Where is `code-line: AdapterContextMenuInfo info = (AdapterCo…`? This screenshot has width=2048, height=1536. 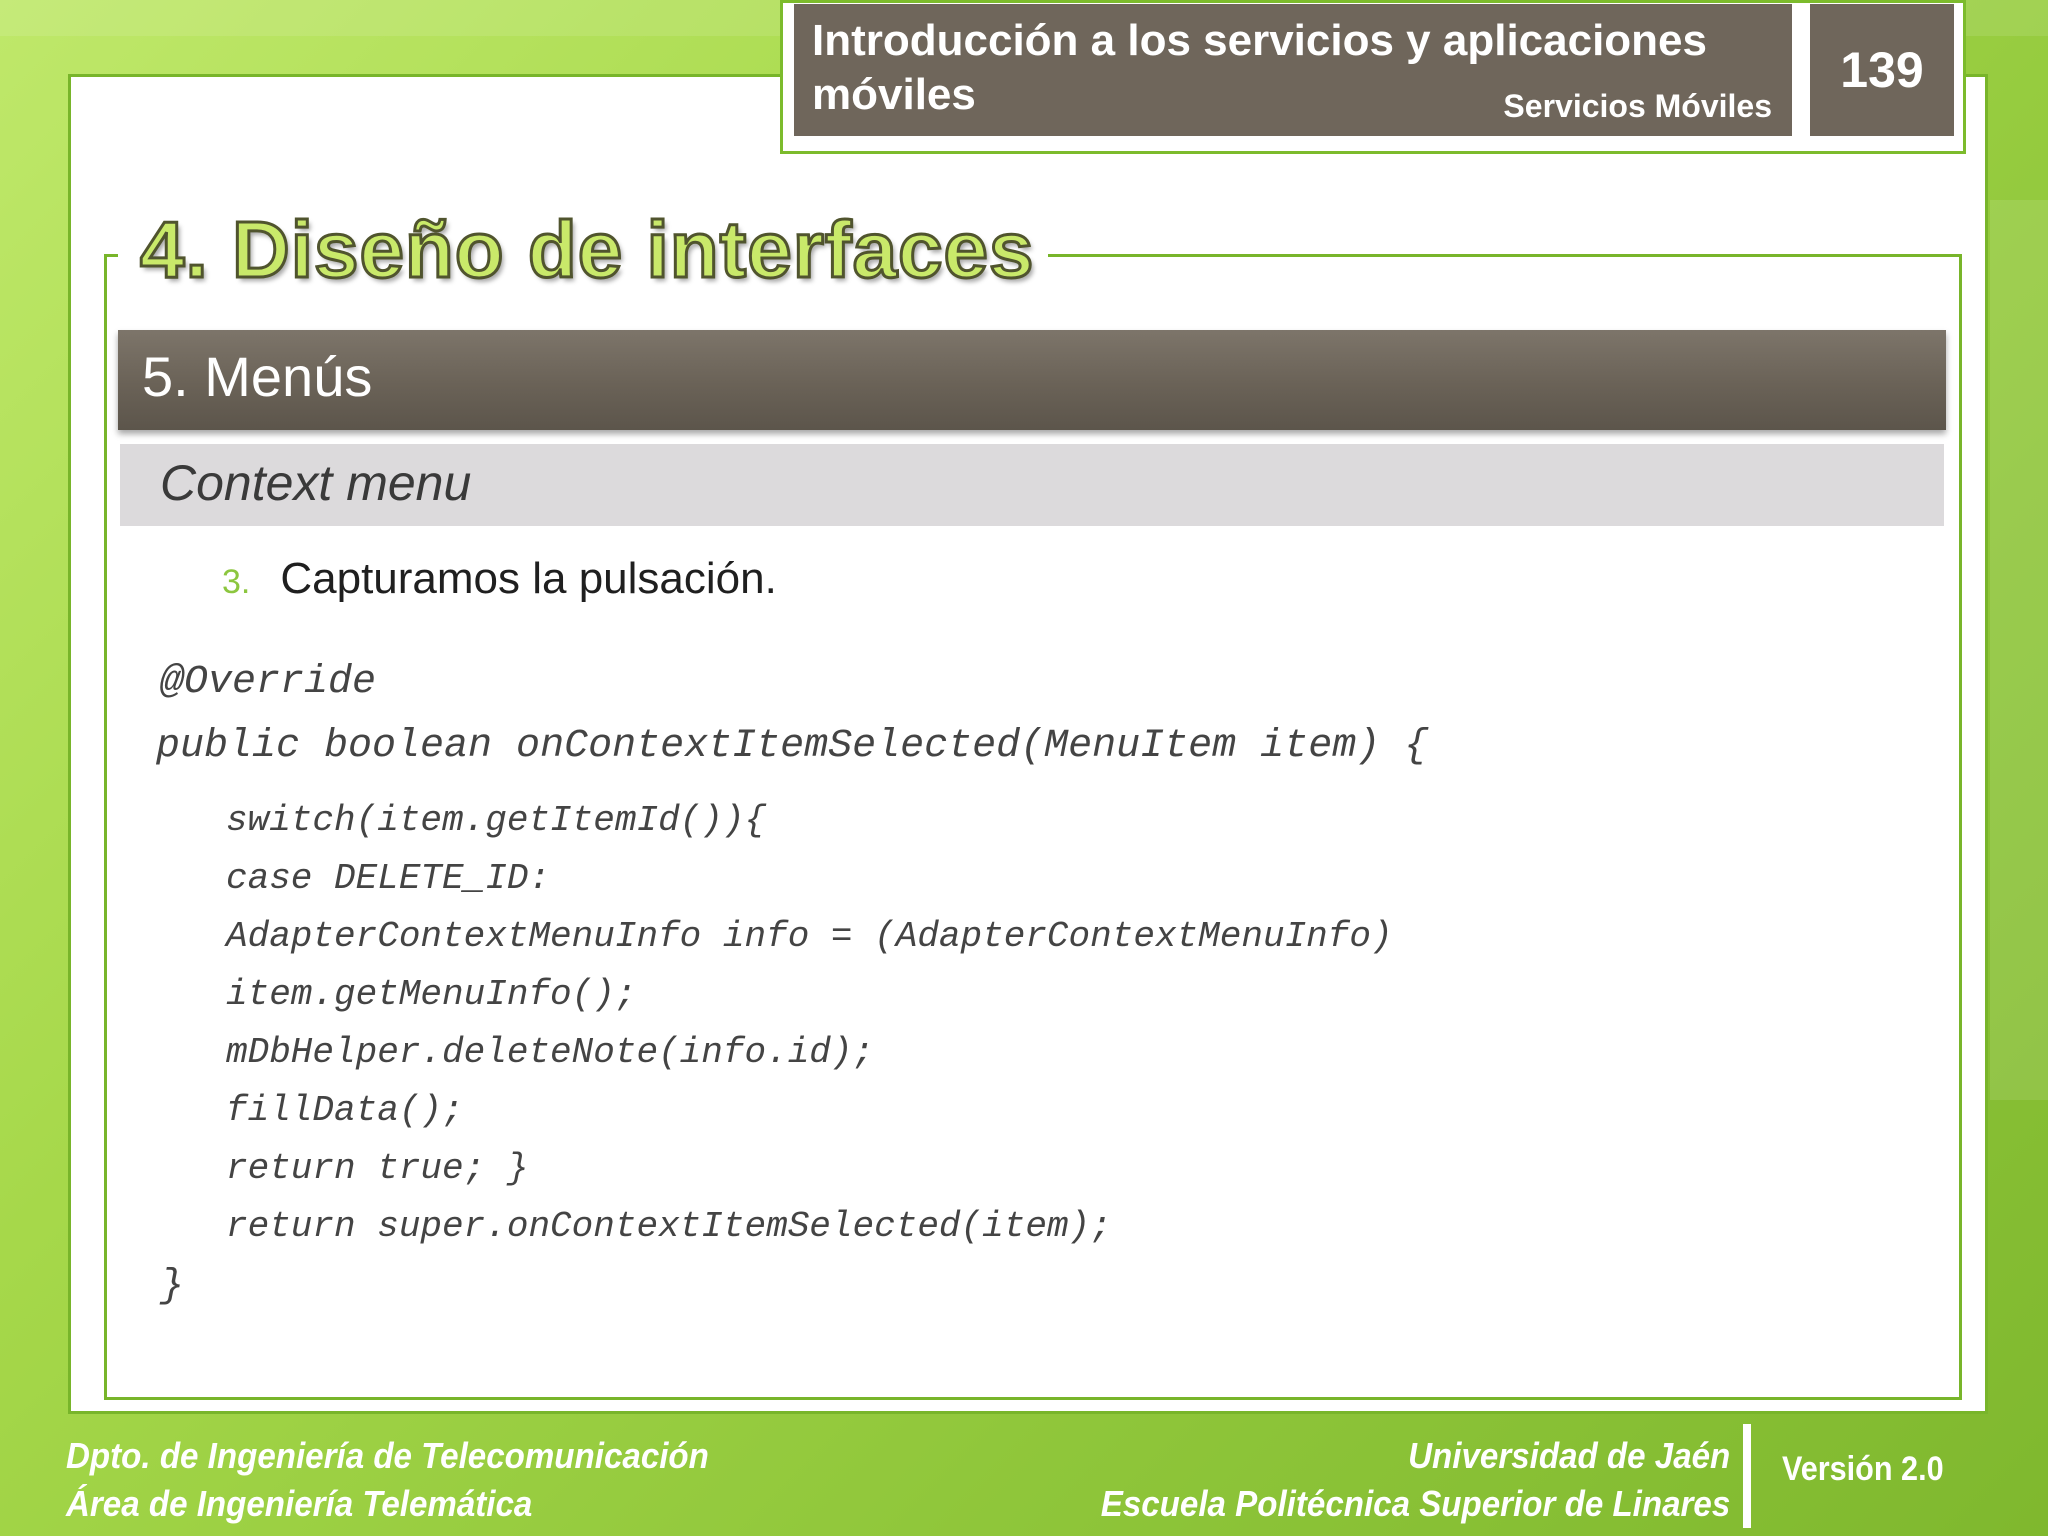 code-line: AdapterContextMenuInfo info = (AdapterCo… is located at coordinates (809, 936).